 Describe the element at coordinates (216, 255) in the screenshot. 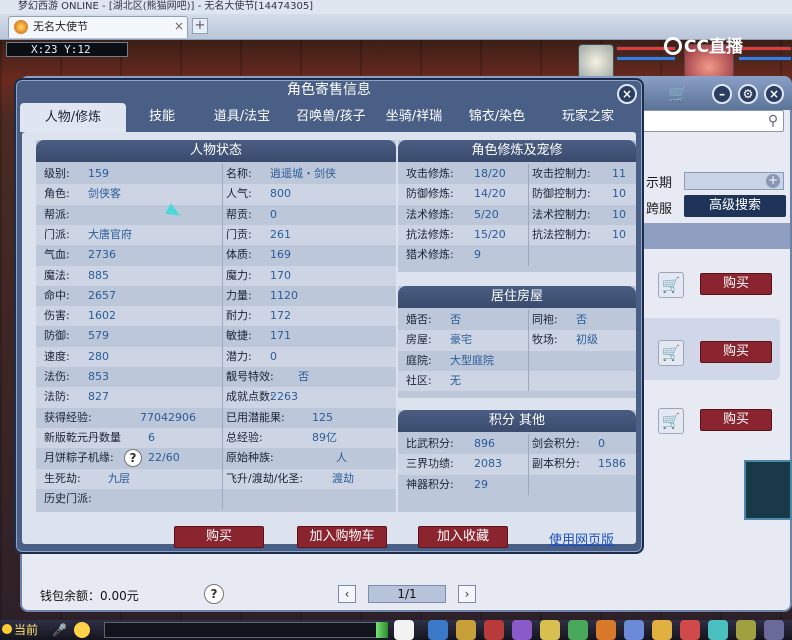

I see `info-row: 气血: 2736 体质: 169` at that location.